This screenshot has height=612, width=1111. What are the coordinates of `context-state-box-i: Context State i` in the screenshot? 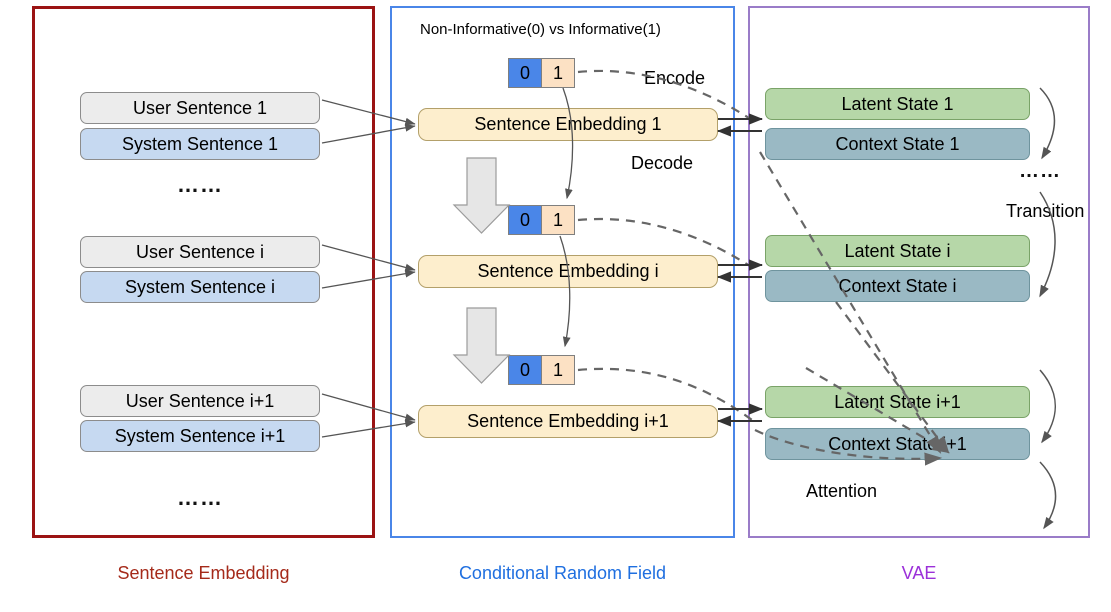 It's located at (897, 286).